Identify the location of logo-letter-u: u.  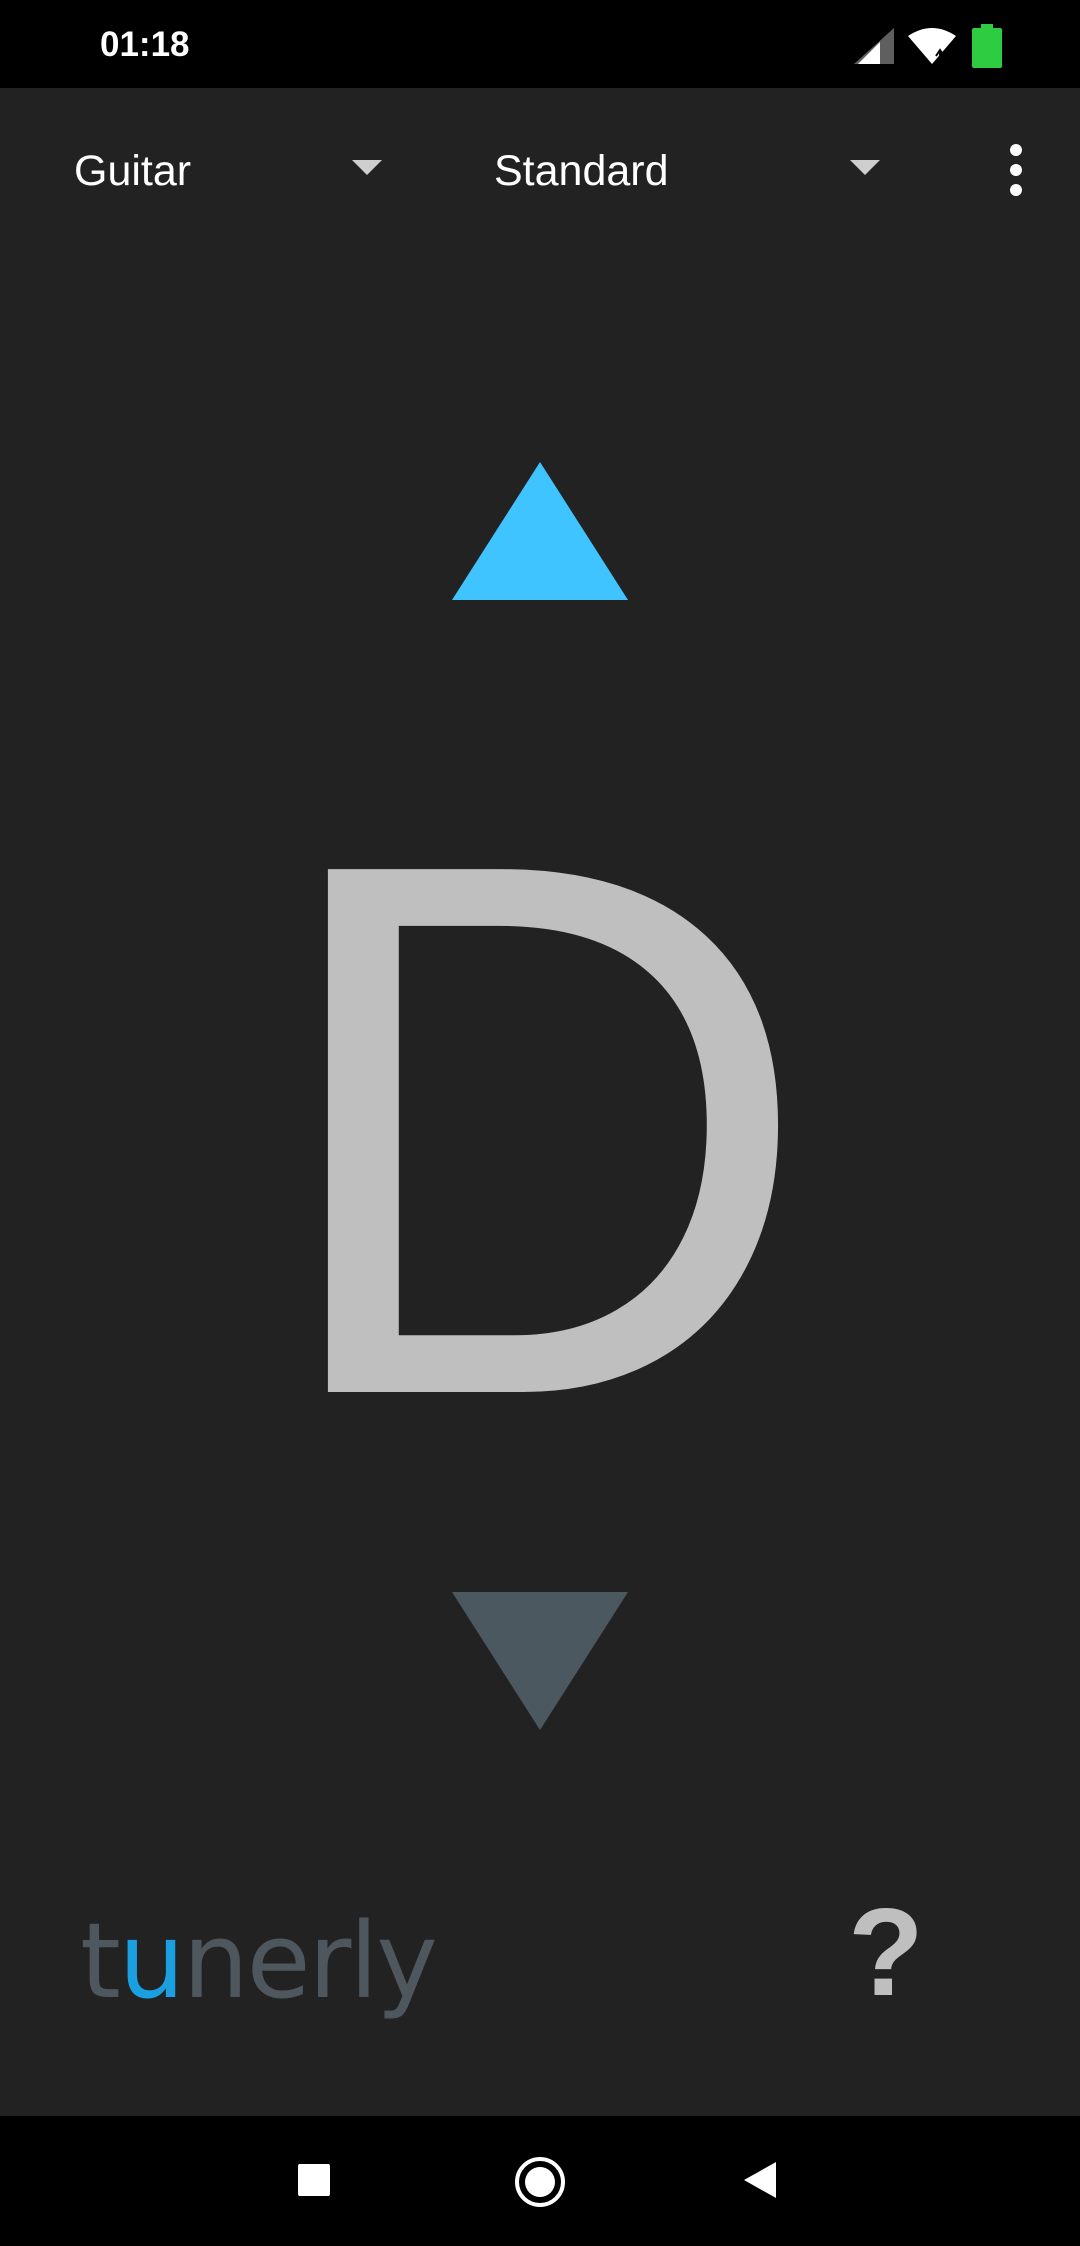
(151, 1961).